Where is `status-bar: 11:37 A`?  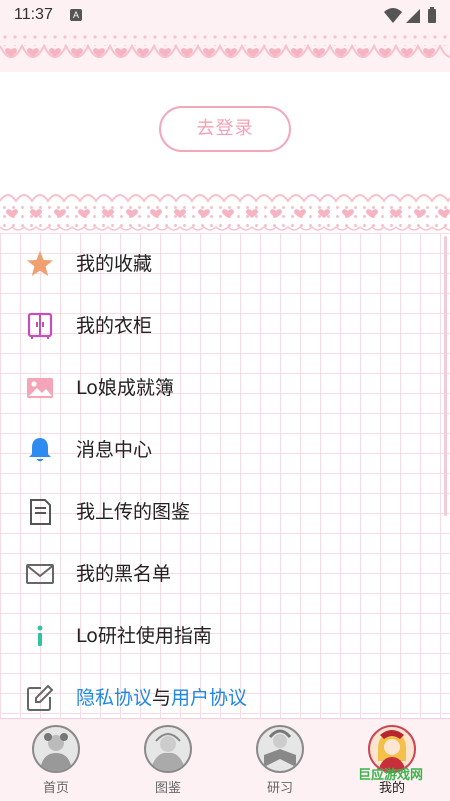
status-bar: 11:37 A is located at coordinates (225, 16).